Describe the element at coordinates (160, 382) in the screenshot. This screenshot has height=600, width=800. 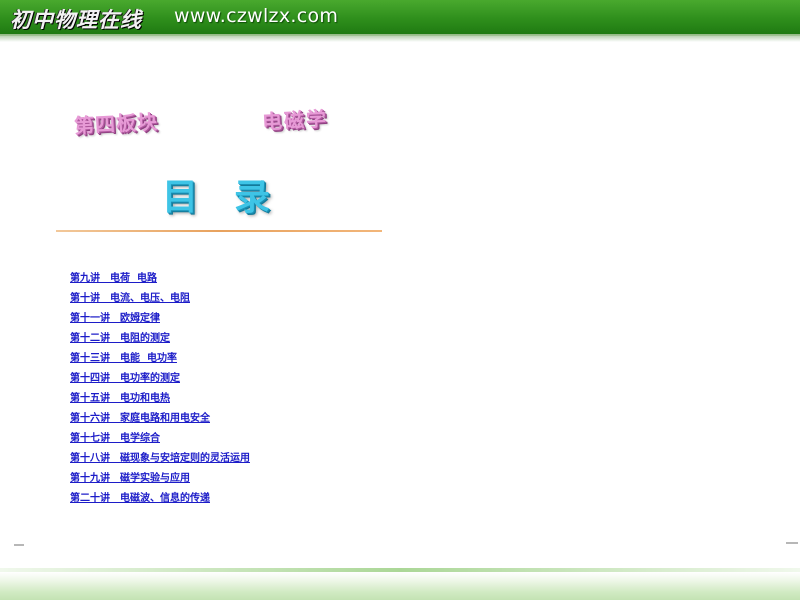
I see `toc-link-lecture-14: 第十四讲 电功率的测定` at that location.